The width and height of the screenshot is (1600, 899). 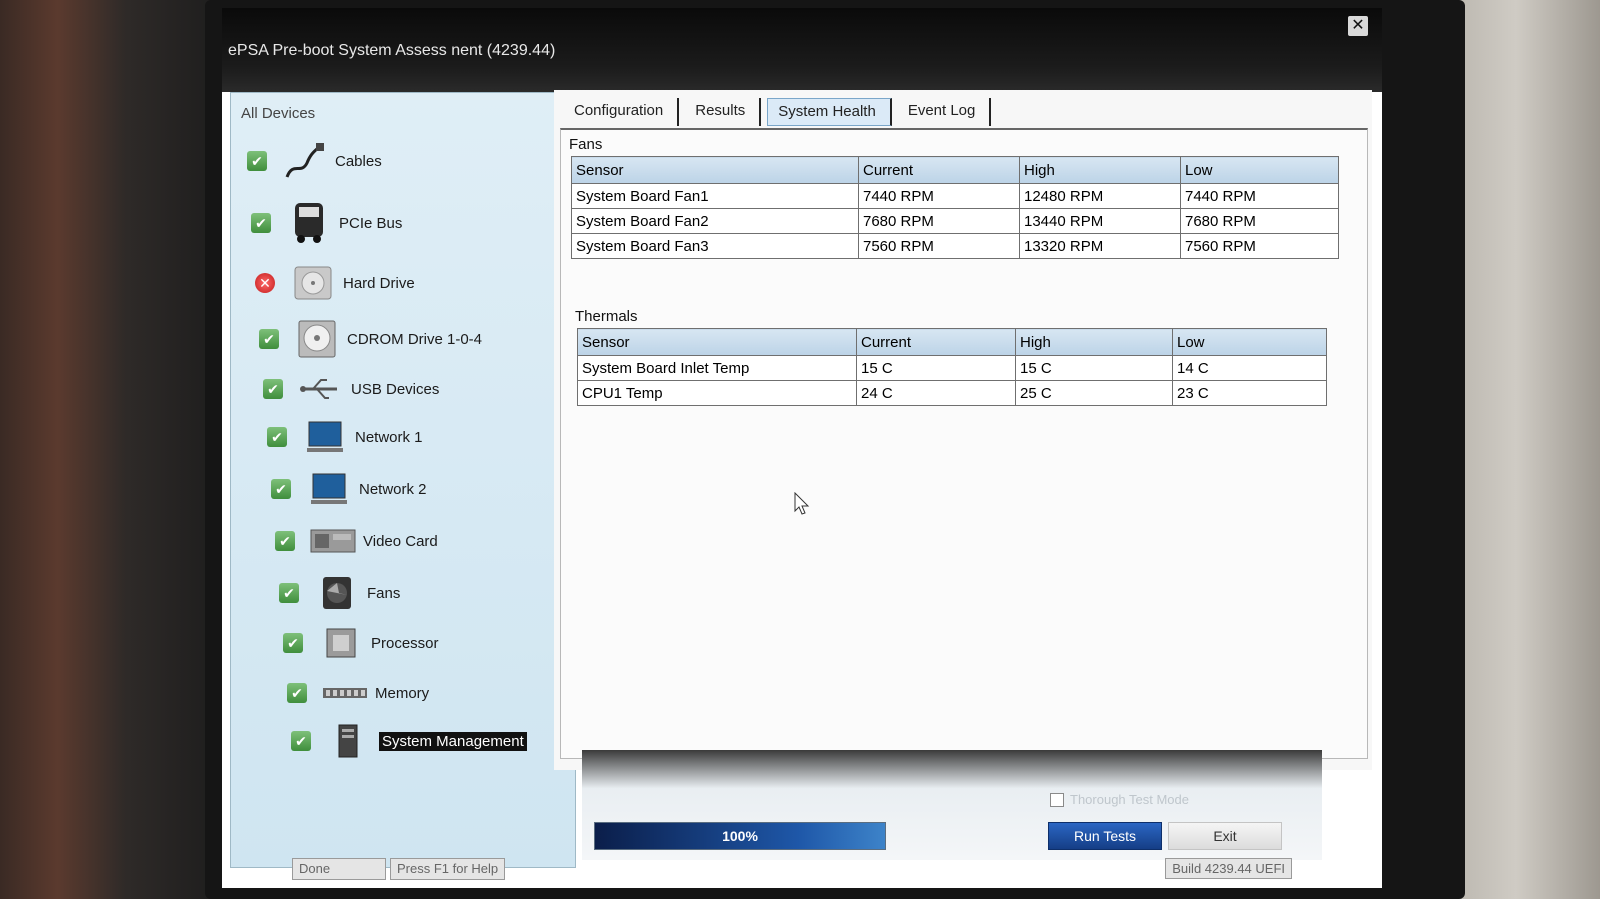 I want to click on usb-icon, so click(x=321, y=389).